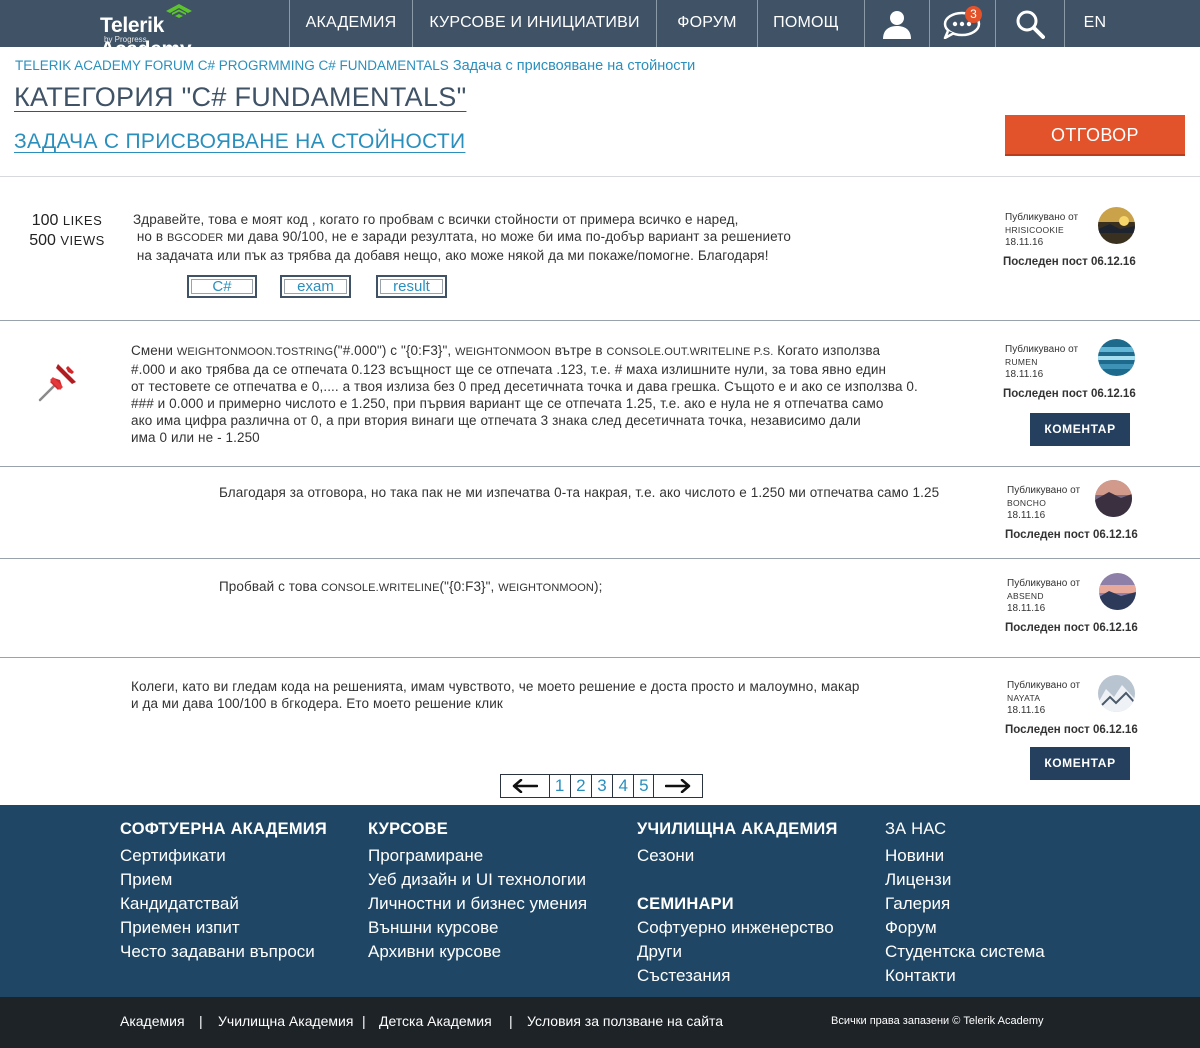 Image resolution: width=1200 pixels, height=1048 pixels. Describe the element at coordinates (1021, 362) in the screenshot. I see `author-name: RUMEN` at that location.